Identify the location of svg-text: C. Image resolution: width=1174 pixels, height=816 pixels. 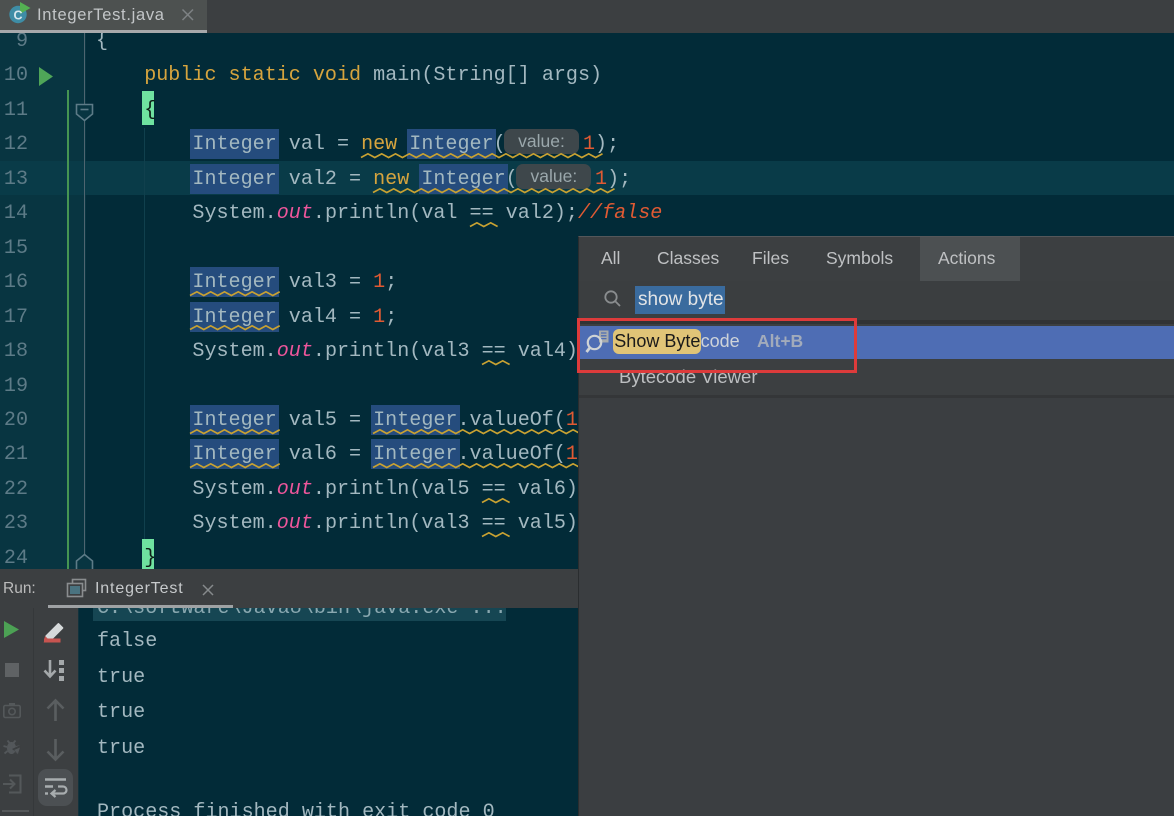
(17, 15).